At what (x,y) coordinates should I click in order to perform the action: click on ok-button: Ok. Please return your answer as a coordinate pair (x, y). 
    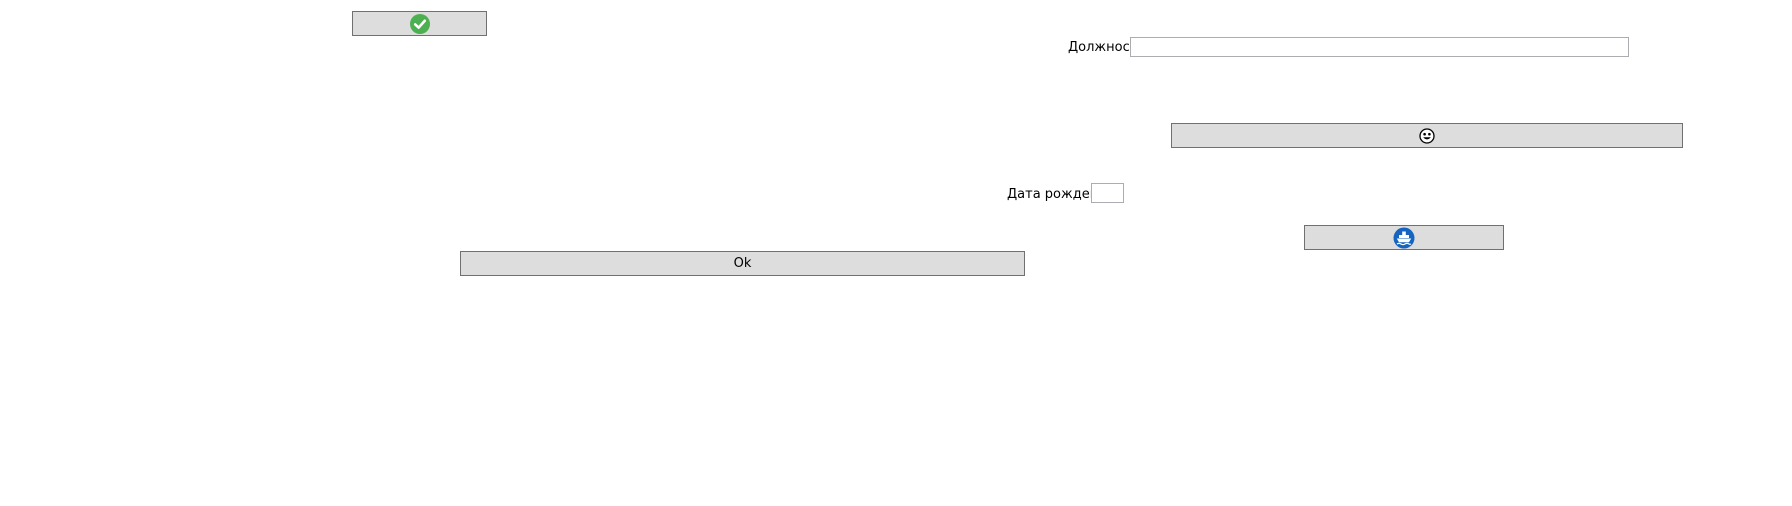
    Looking at the image, I should click on (742, 263).